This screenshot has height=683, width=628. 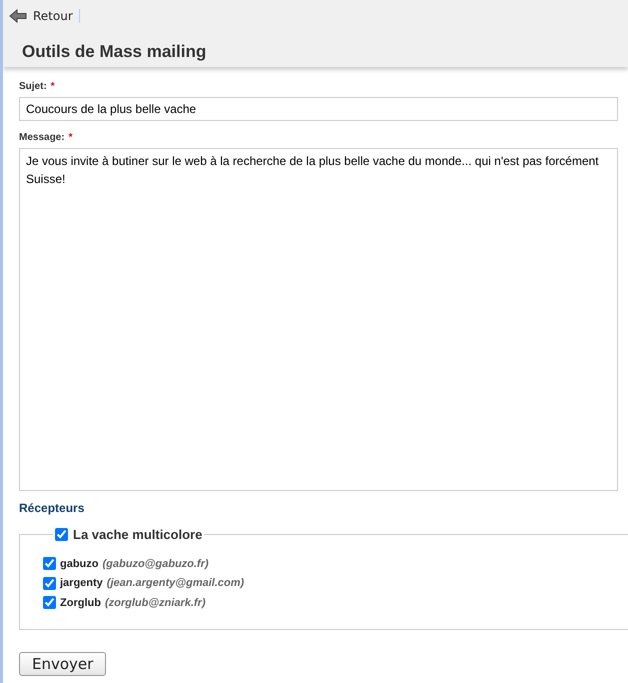 What do you see at coordinates (42, 137) in the screenshot?
I see `field-label: Message:` at bounding box center [42, 137].